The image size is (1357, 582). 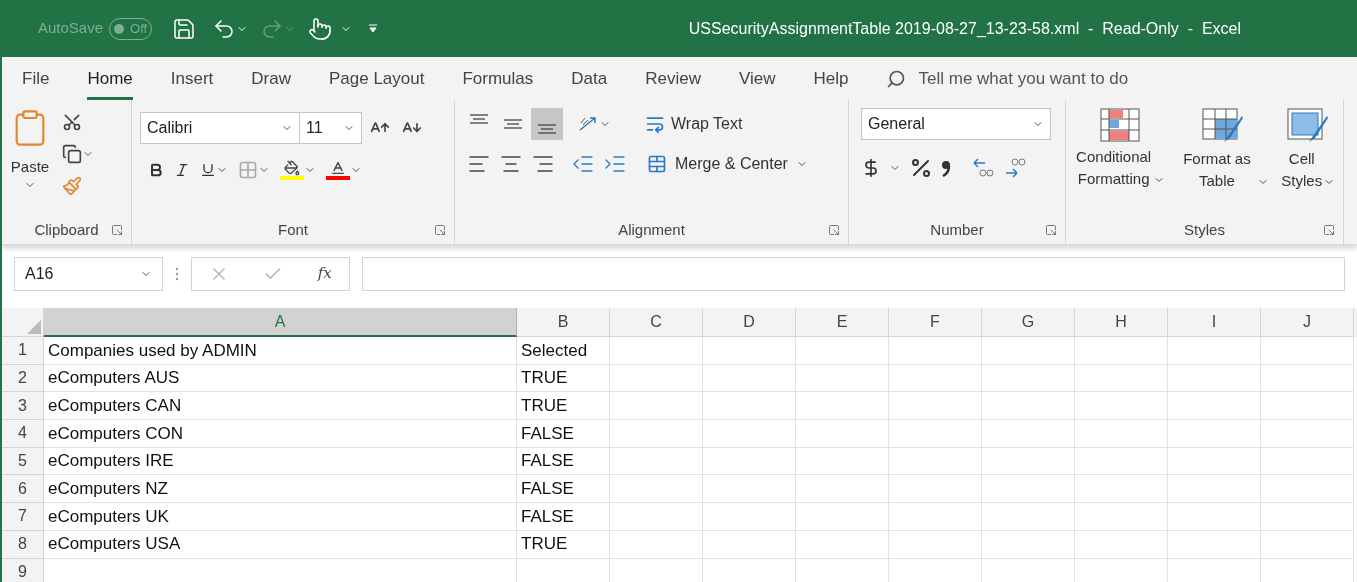 I want to click on ribbon-tab: Insert, so click(x=192, y=78).